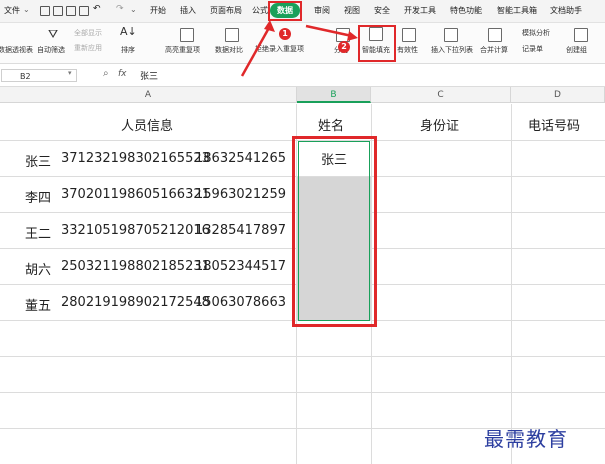  I want to click on print-preview-icon, so click(71, 11).